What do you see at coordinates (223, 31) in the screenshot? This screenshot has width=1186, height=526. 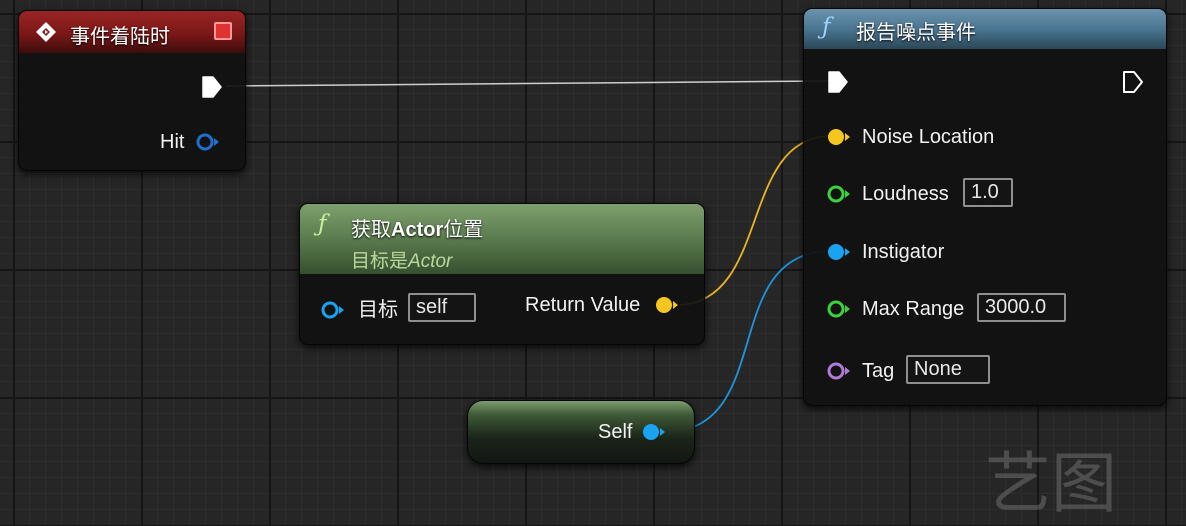 I see `event-stop-icon` at bounding box center [223, 31].